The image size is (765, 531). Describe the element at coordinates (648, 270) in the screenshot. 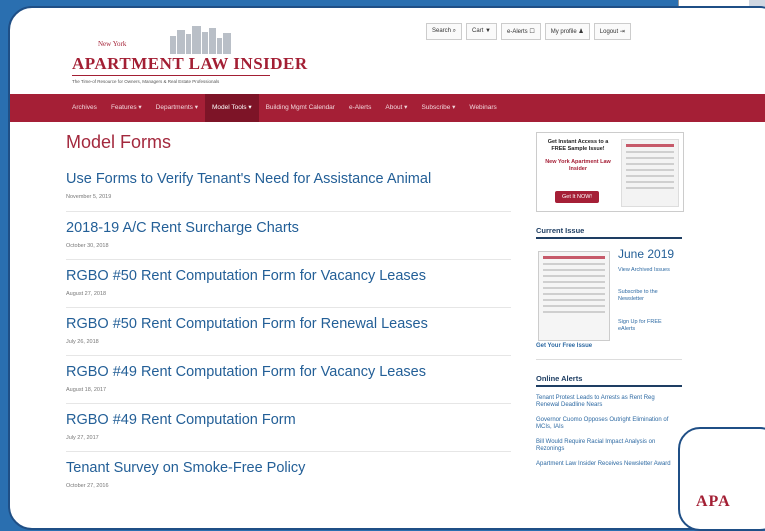

I see `view-archived-issues-link: View Archived Issues` at that location.